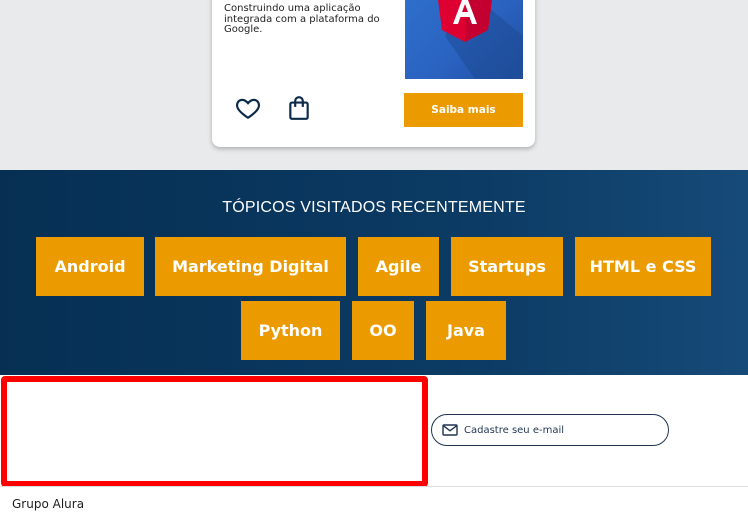 This screenshot has height=523, width=748. What do you see at coordinates (90, 266) in the screenshot?
I see `topic-tag-android: Android` at bounding box center [90, 266].